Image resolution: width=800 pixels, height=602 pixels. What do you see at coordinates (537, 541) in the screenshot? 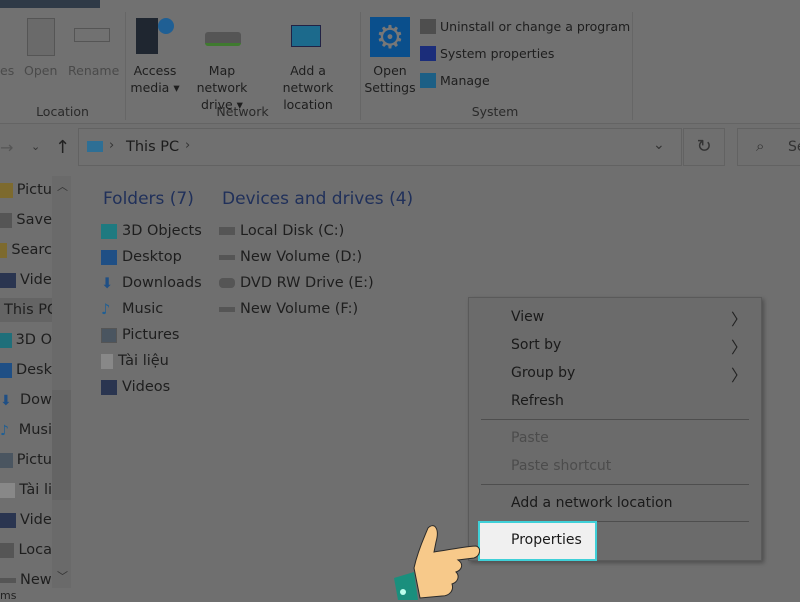
I see `menu-item-properties: Properties` at bounding box center [537, 541].